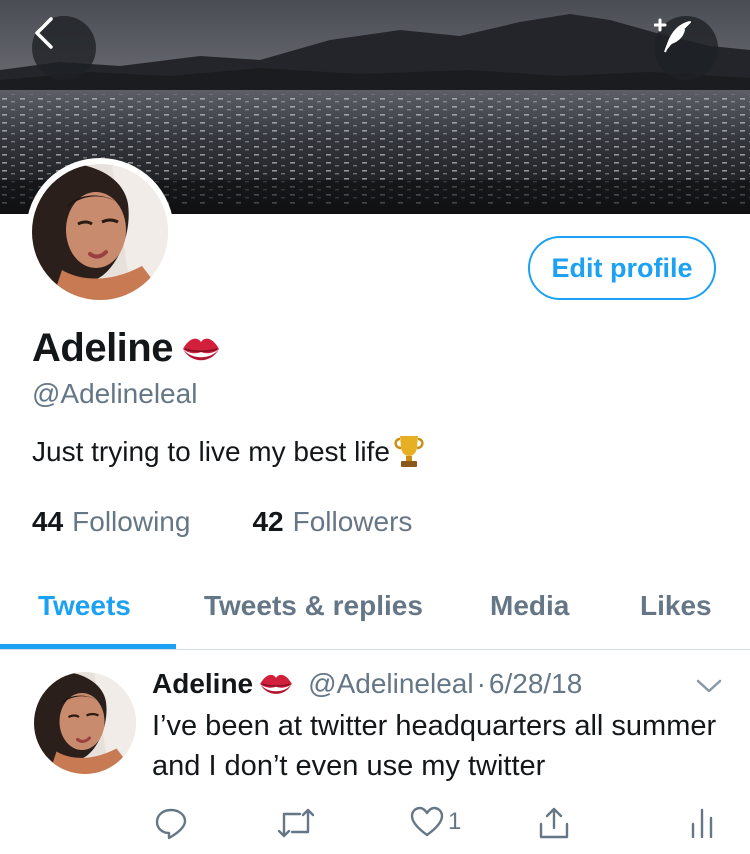 The image size is (750, 854). I want to click on tweet-menu-button, so click(709, 688).